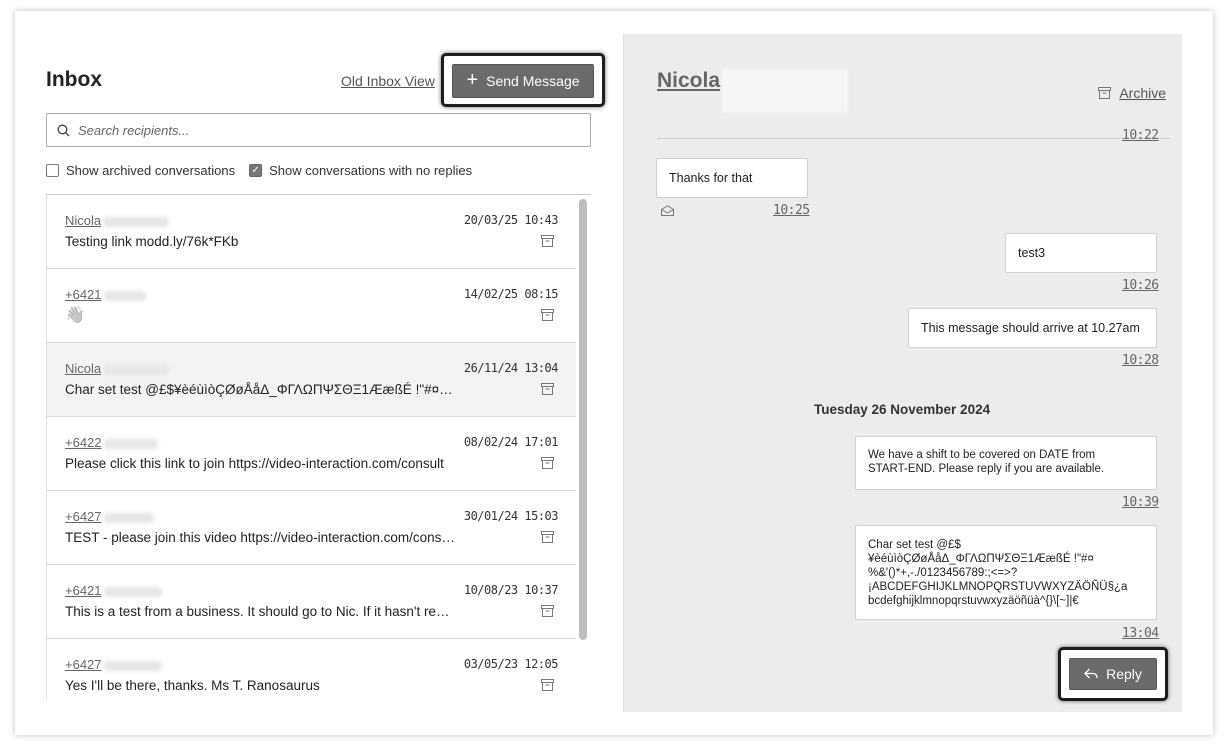 Image resolution: width=1228 pixels, height=754 pixels. I want to click on send-message-label: Send Message, so click(533, 81).